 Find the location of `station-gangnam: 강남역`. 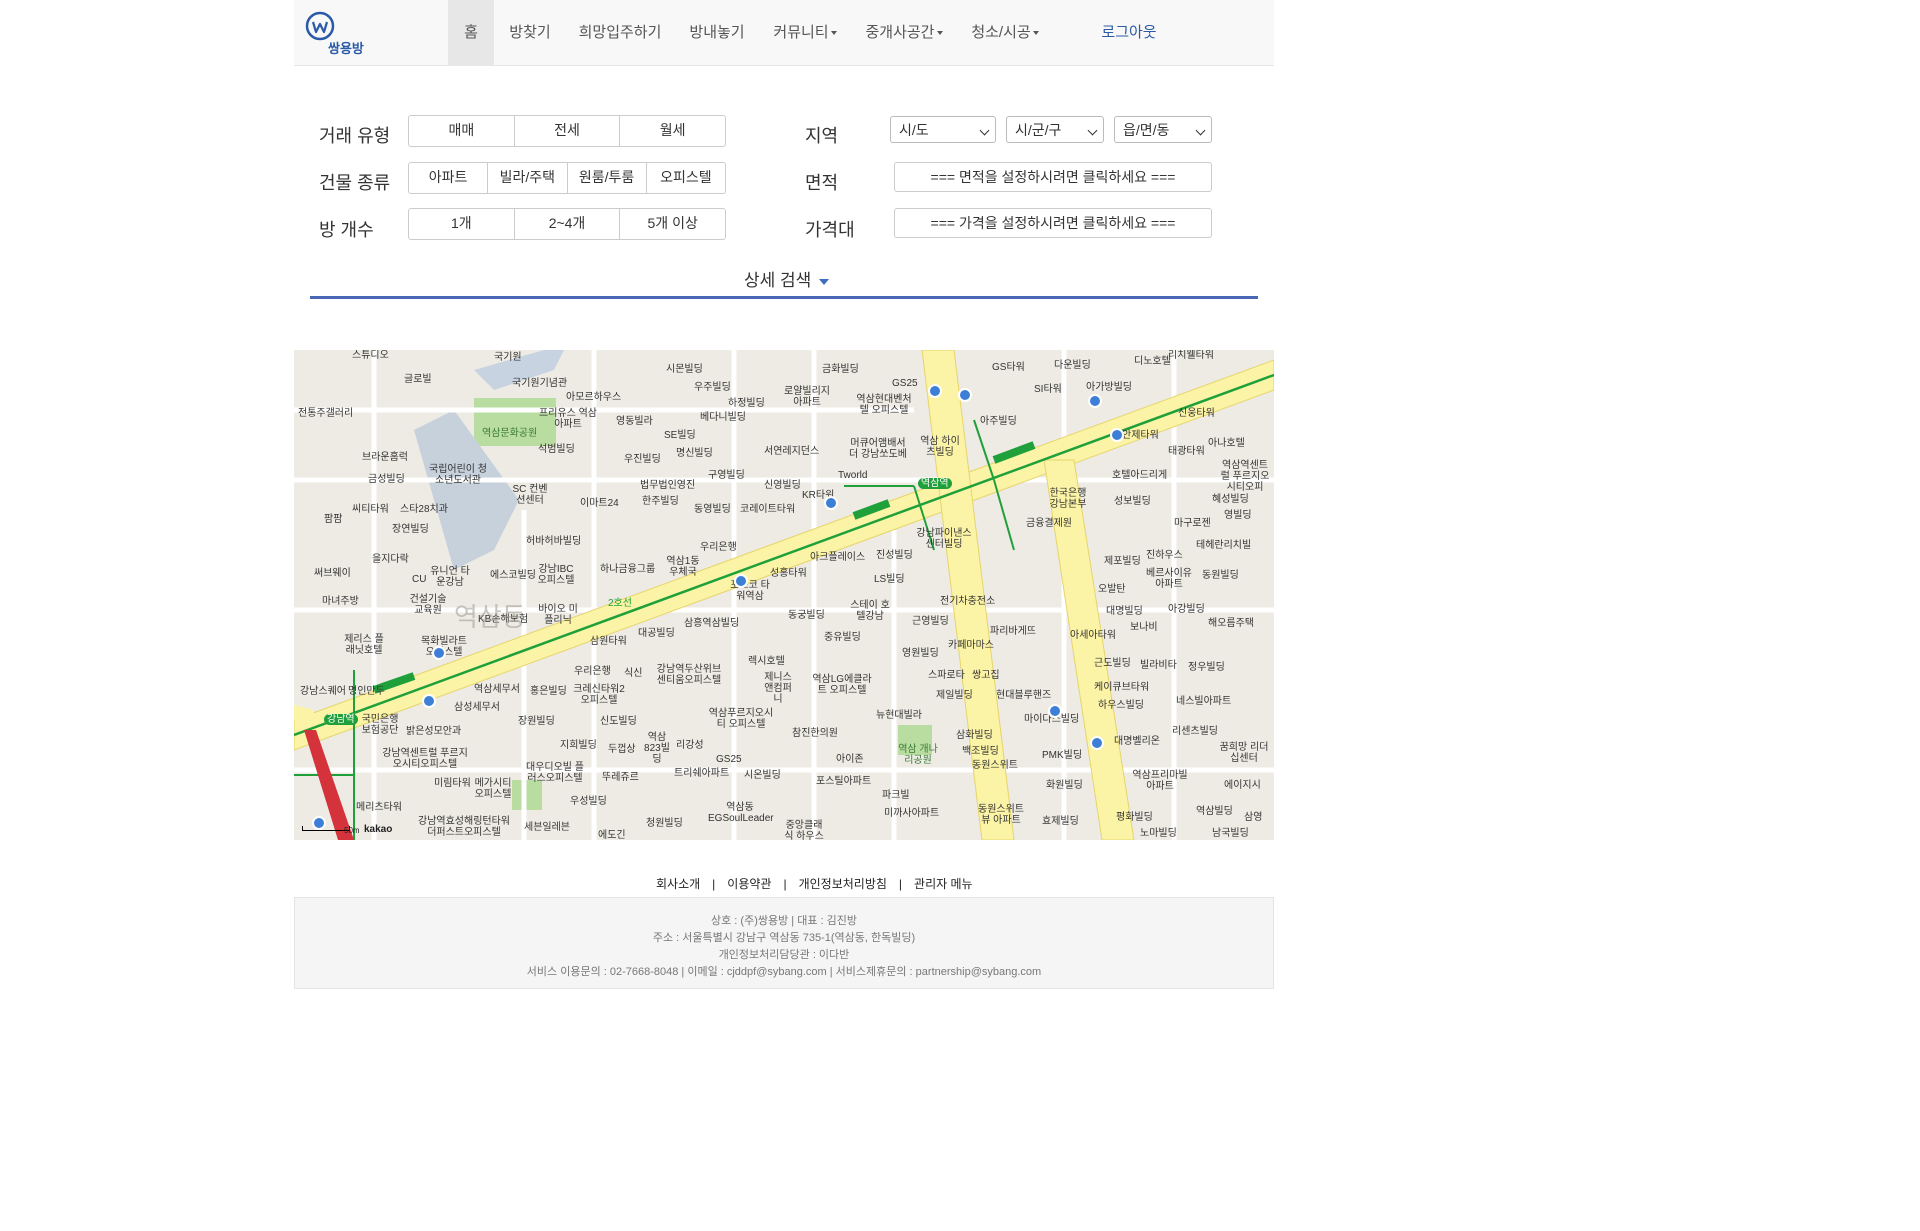

station-gangnam: 강남역 is located at coordinates (341, 719).